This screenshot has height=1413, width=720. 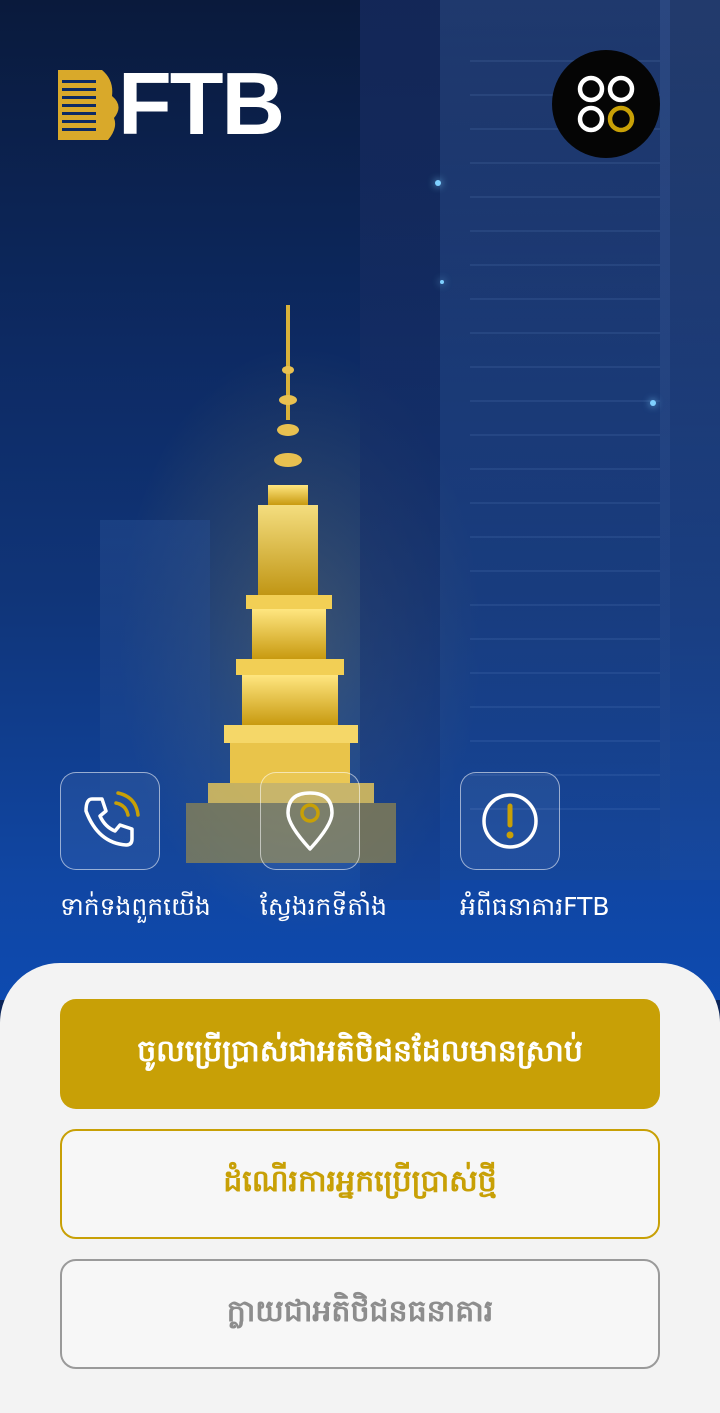 What do you see at coordinates (360, 1054) in the screenshot?
I see `login-existing-customer-button: ចូលប្រើប្រាស់ជាអតិថិជនដែលមានស្រាប់` at bounding box center [360, 1054].